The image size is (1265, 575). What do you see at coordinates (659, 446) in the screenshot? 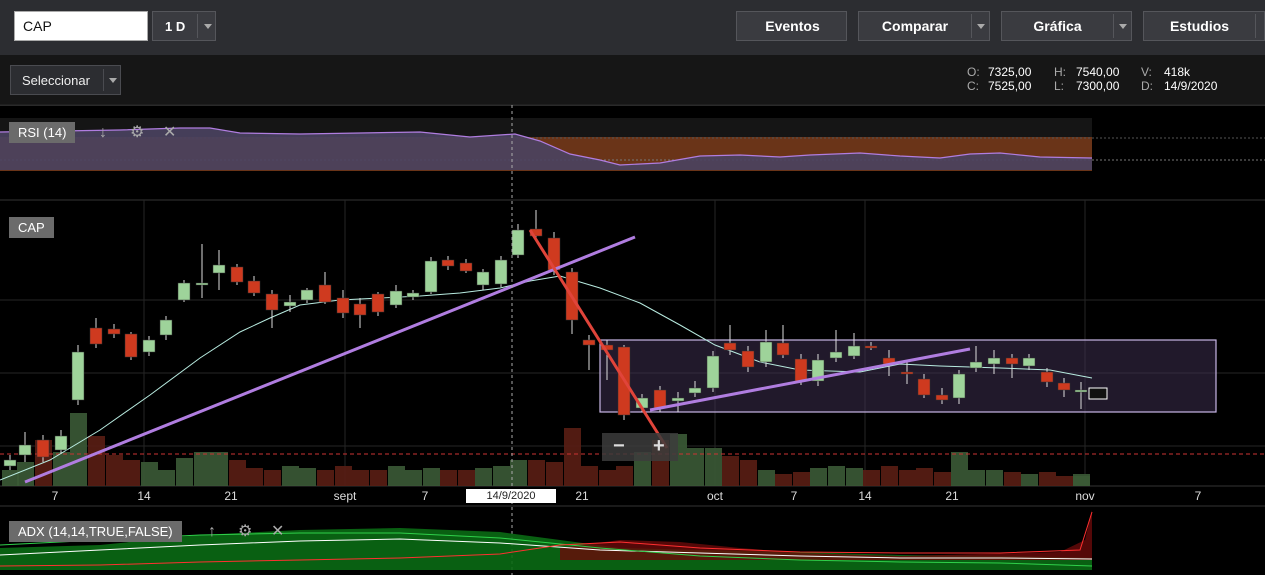
I see `zoom-in-icon: +` at bounding box center [659, 446].